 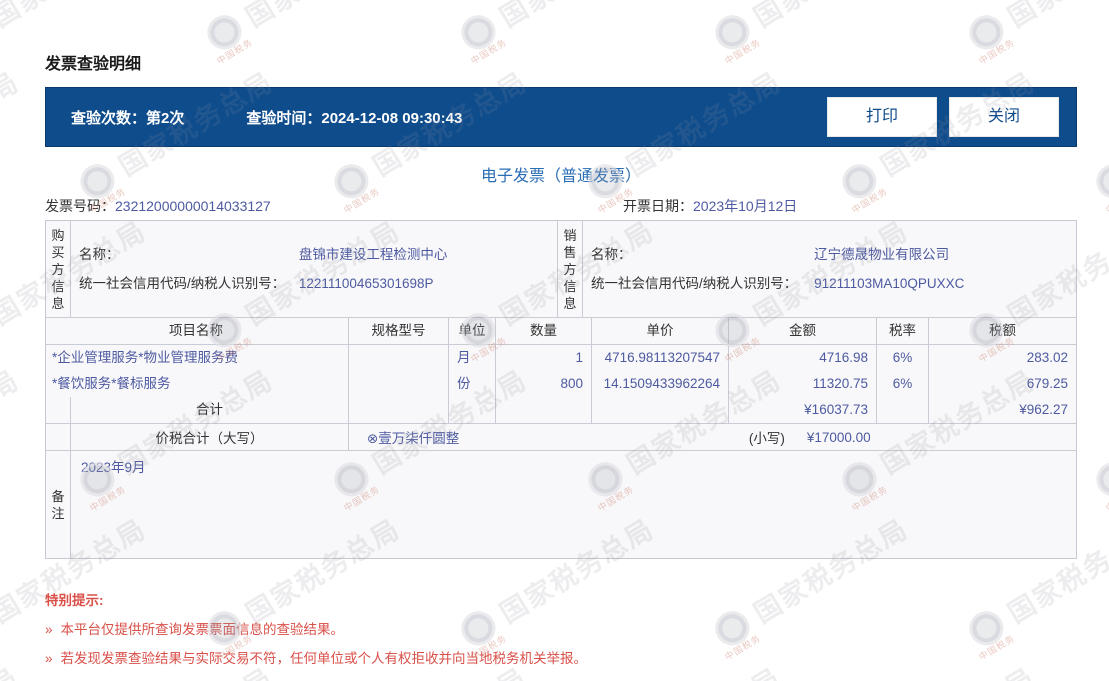 I want to click on invoice-type-title: 电子发票（普通发票）, so click(x=560, y=176).